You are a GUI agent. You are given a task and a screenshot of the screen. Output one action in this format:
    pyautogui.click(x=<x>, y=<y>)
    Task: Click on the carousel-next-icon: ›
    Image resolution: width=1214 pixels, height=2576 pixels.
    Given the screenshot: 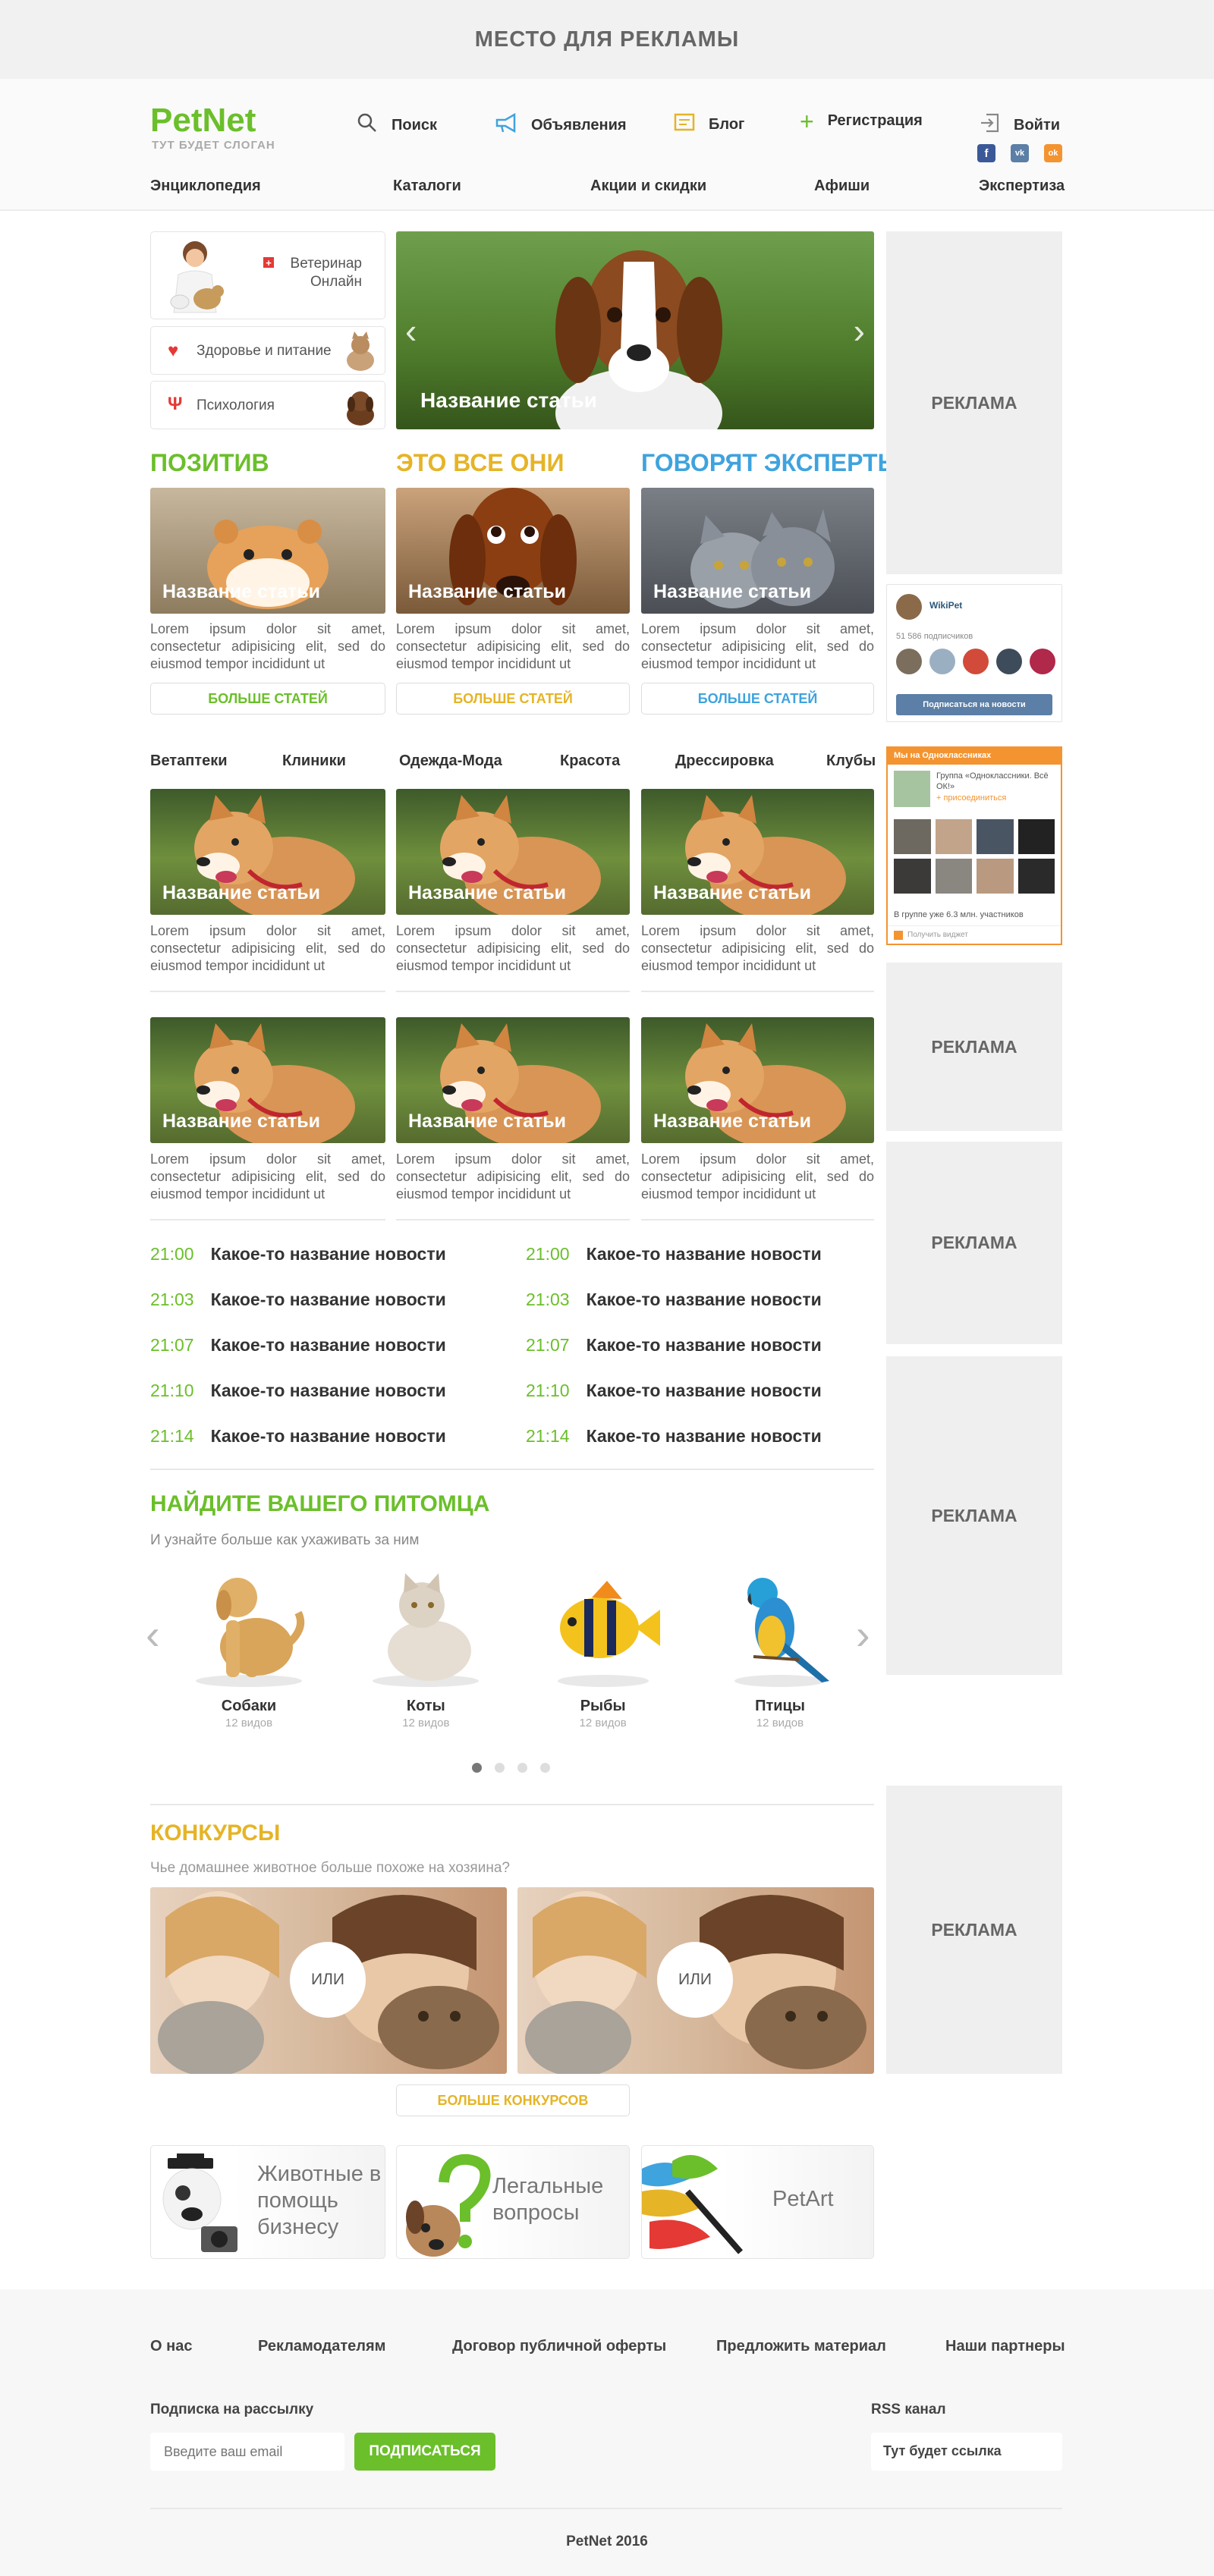 What is the action you would take?
    pyautogui.click(x=863, y=1634)
    